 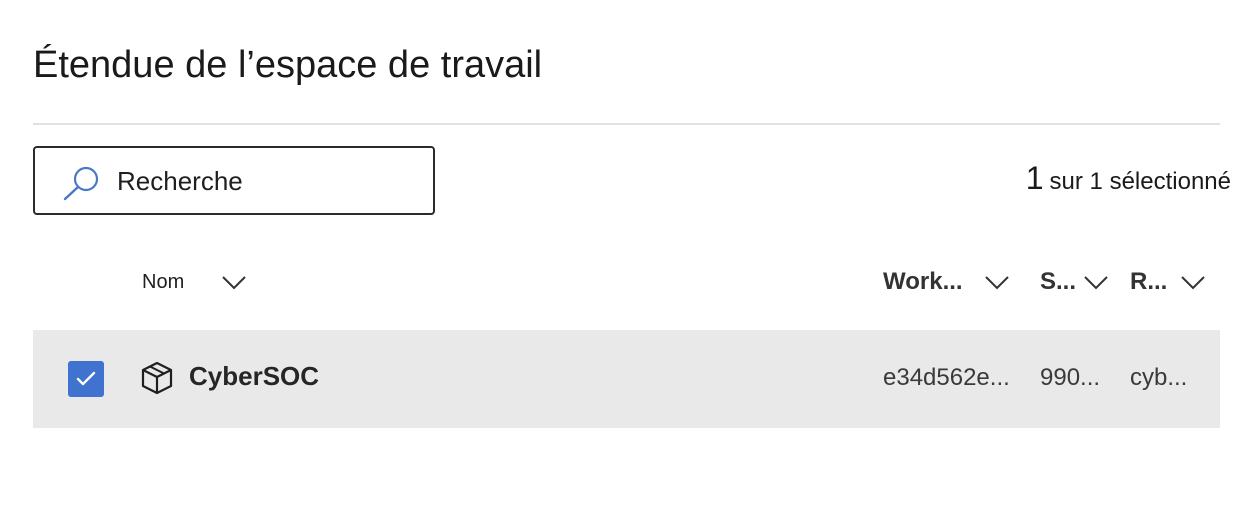 What do you see at coordinates (195, 282) in the screenshot?
I see `column-header-name: Nom` at bounding box center [195, 282].